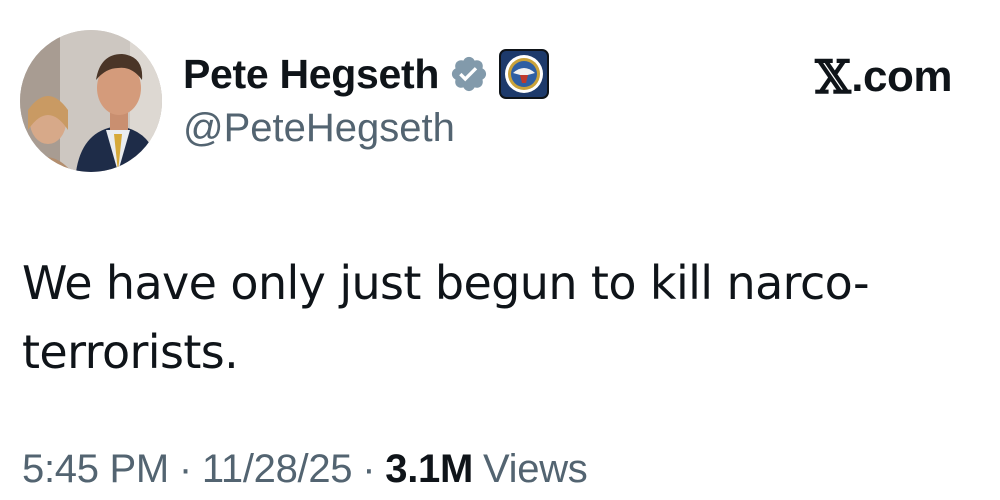 This screenshot has width=1000, height=500. I want to click on brand-domain-suffix: .com, so click(901, 76).